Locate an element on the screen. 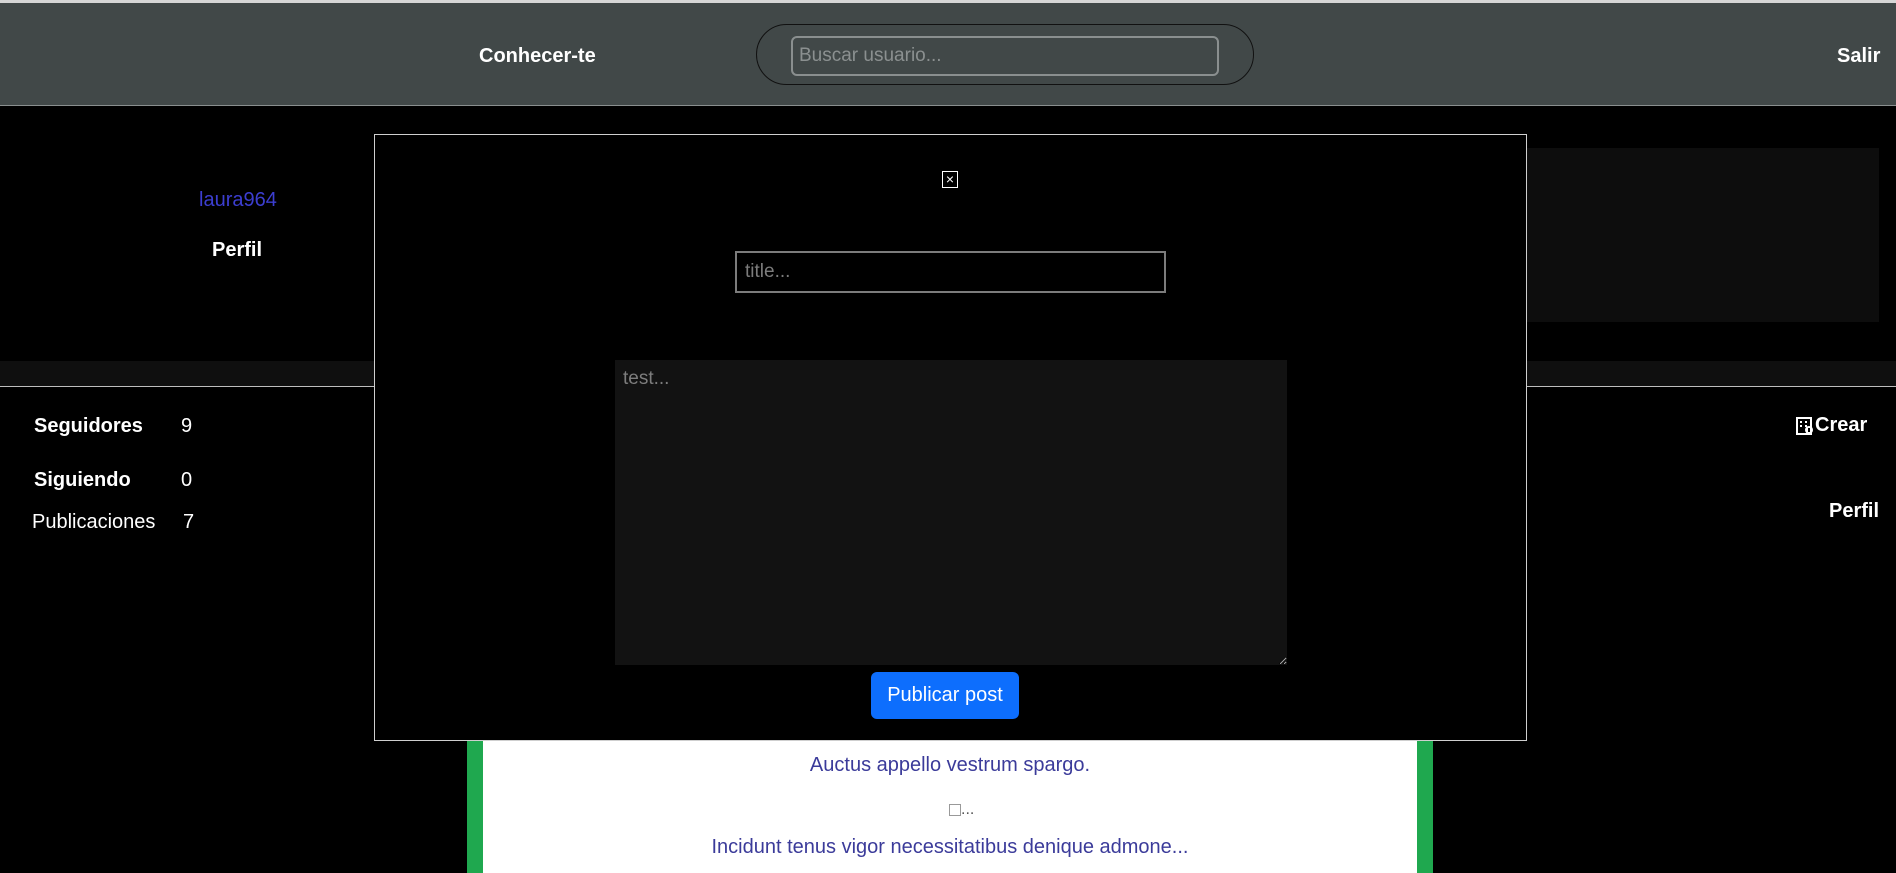  right-panel is located at coordinates (1702, 235).